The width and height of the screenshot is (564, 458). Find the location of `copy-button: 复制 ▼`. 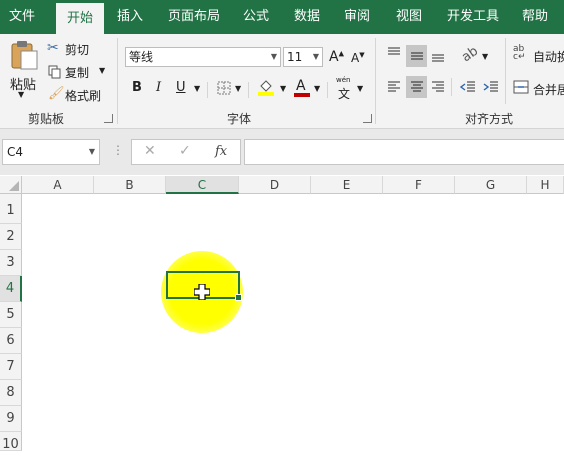

copy-button: 复制 ▼ is located at coordinates (78, 72).